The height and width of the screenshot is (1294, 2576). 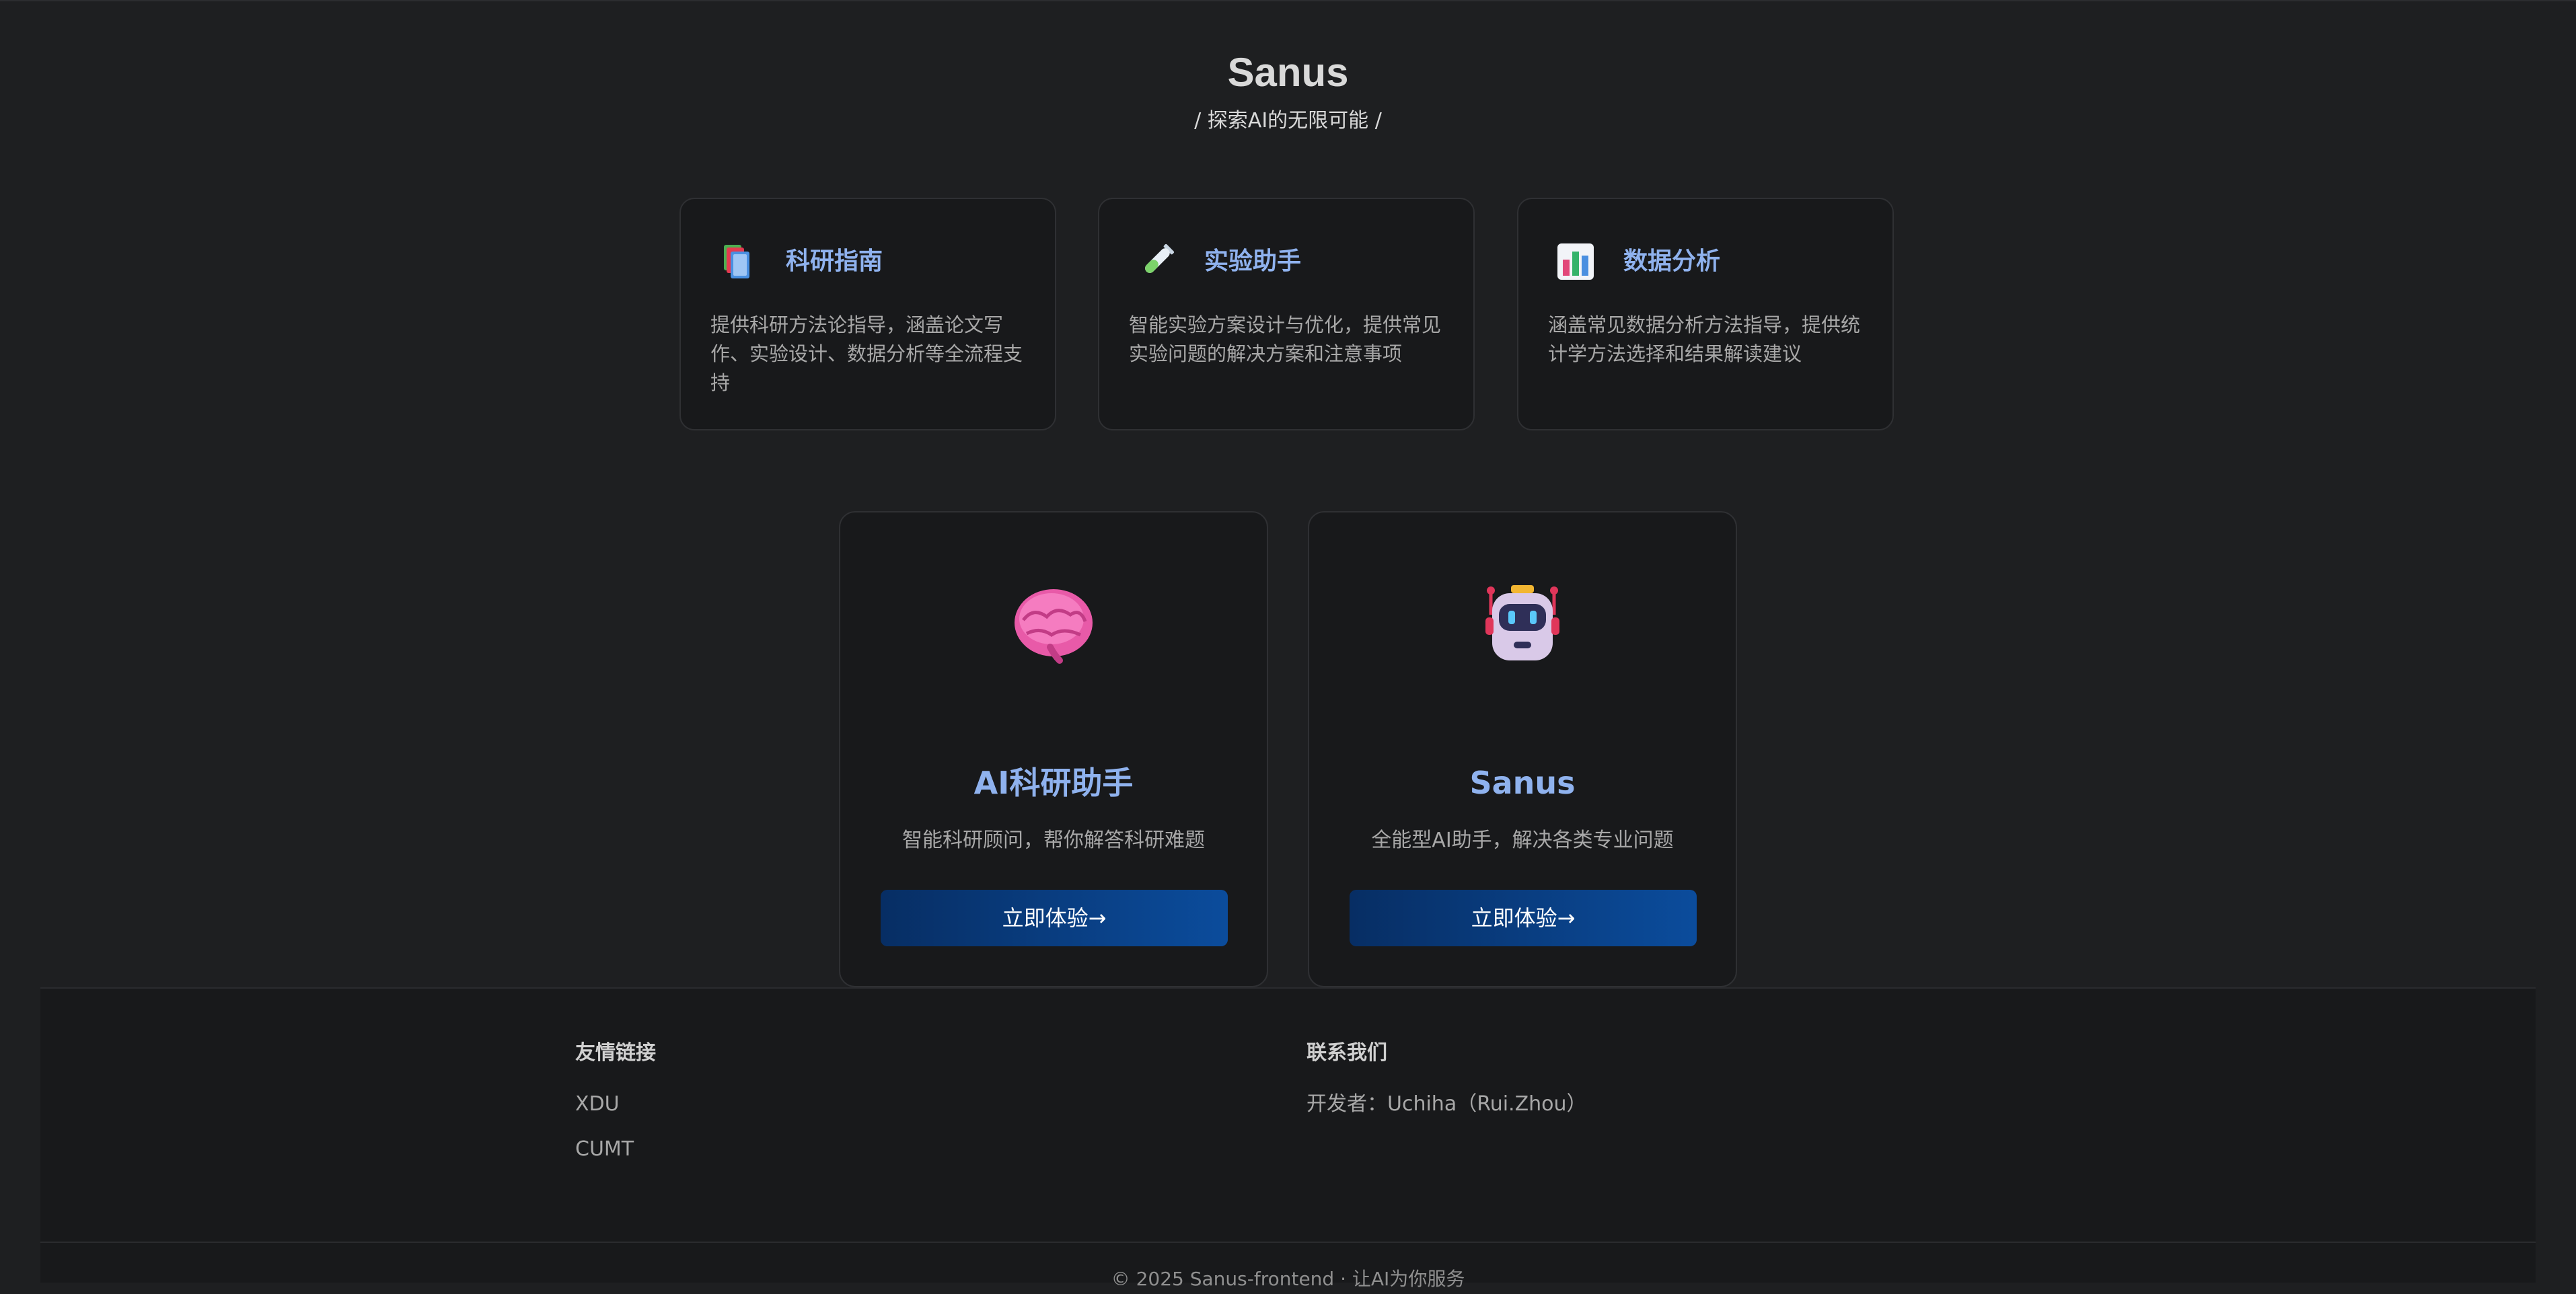 What do you see at coordinates (1704, 339) in the screenshot?
I see `feature-description: 涵盖常见数据分析方法指导，提供统计学方法选择和结果解读建议` at bounding box center [1704, 339].